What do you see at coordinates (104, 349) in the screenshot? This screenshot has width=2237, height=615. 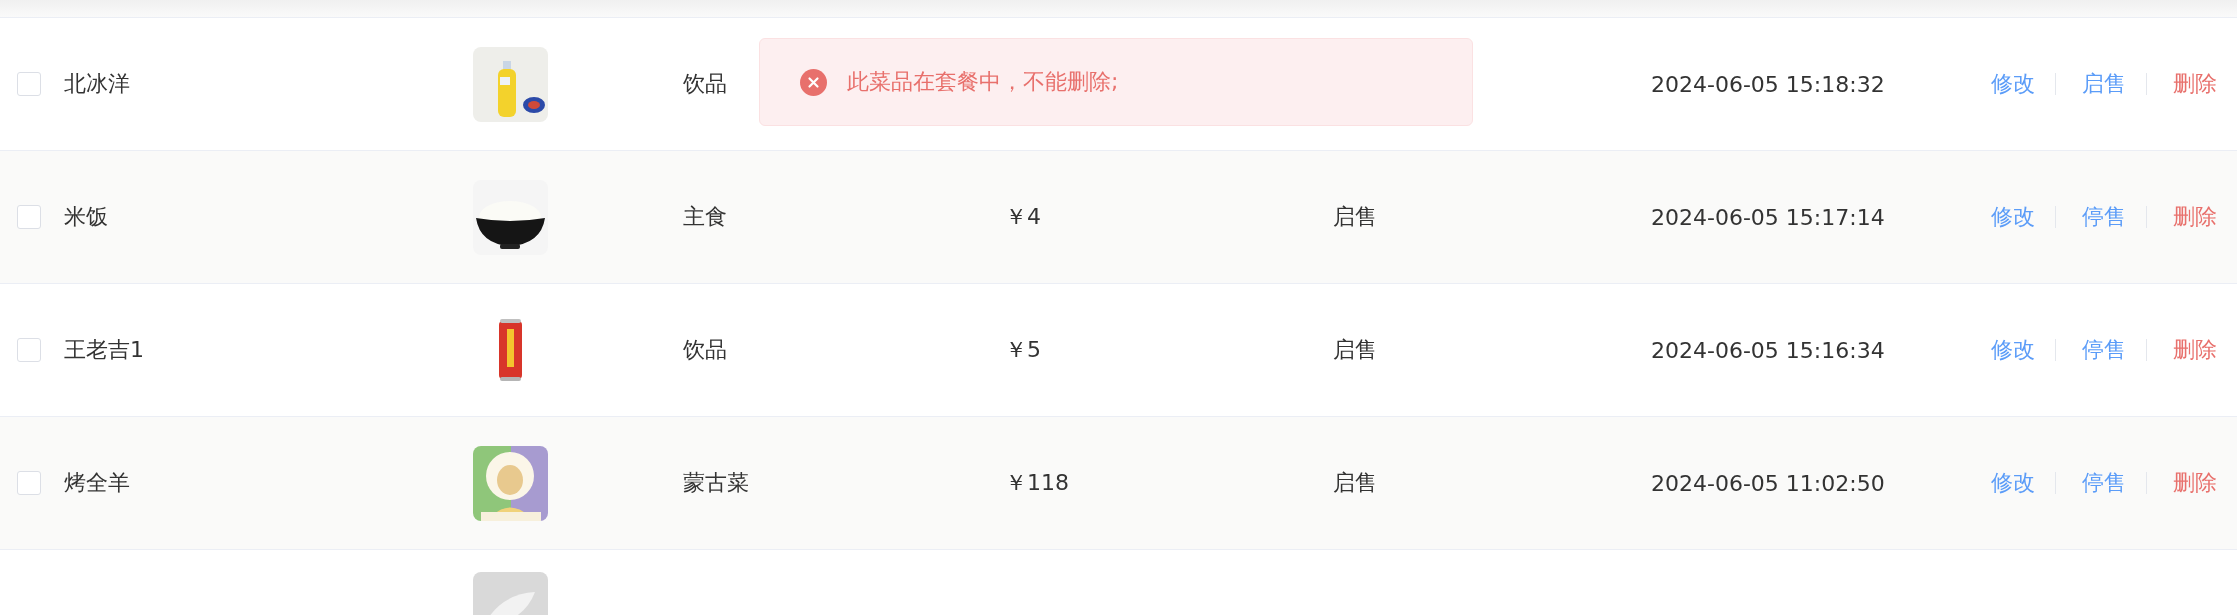 I see `dish-name: 王老吉1` at bounding box center [104, 349].